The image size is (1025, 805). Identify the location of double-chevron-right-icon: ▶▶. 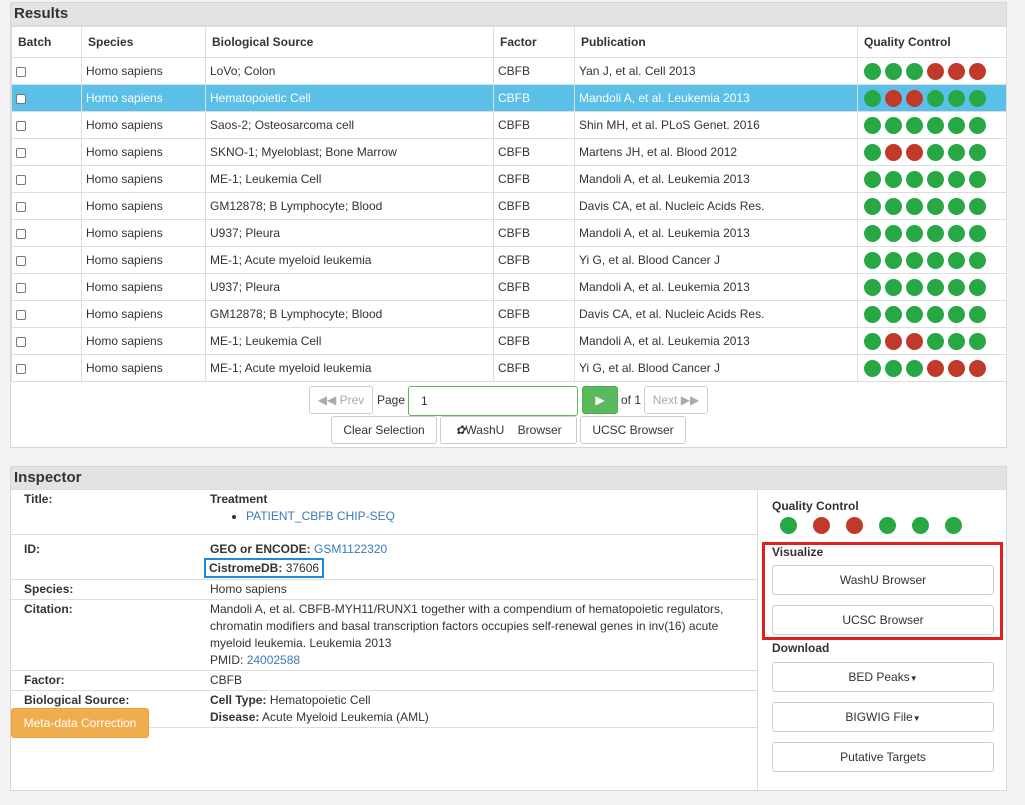
(690, 400).